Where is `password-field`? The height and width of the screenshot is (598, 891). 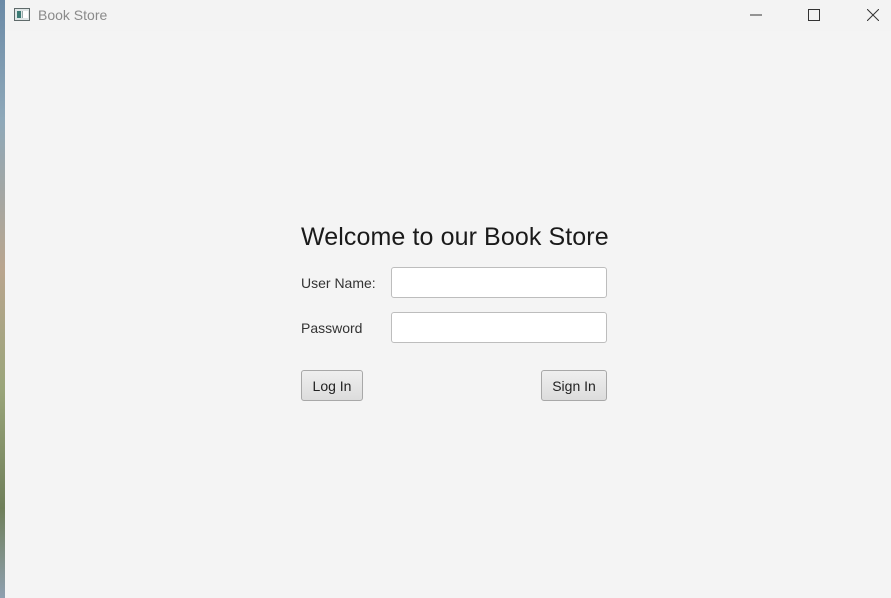 password-field is located at coordinates (499, 327).